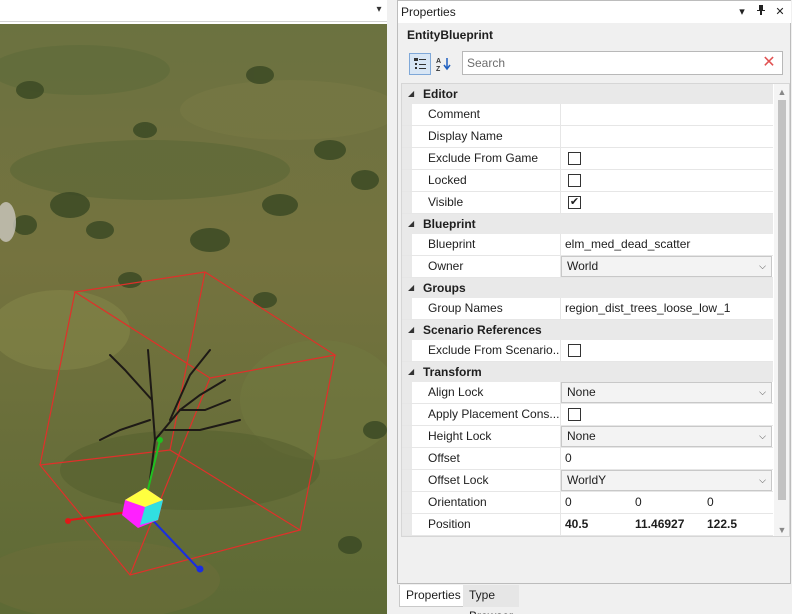 Image resolution: width=792 pixels, height=614 pixels. Describe the element at coordinates (568, 502) in the screenshot. I see `vector-component-x: 0` at that location.